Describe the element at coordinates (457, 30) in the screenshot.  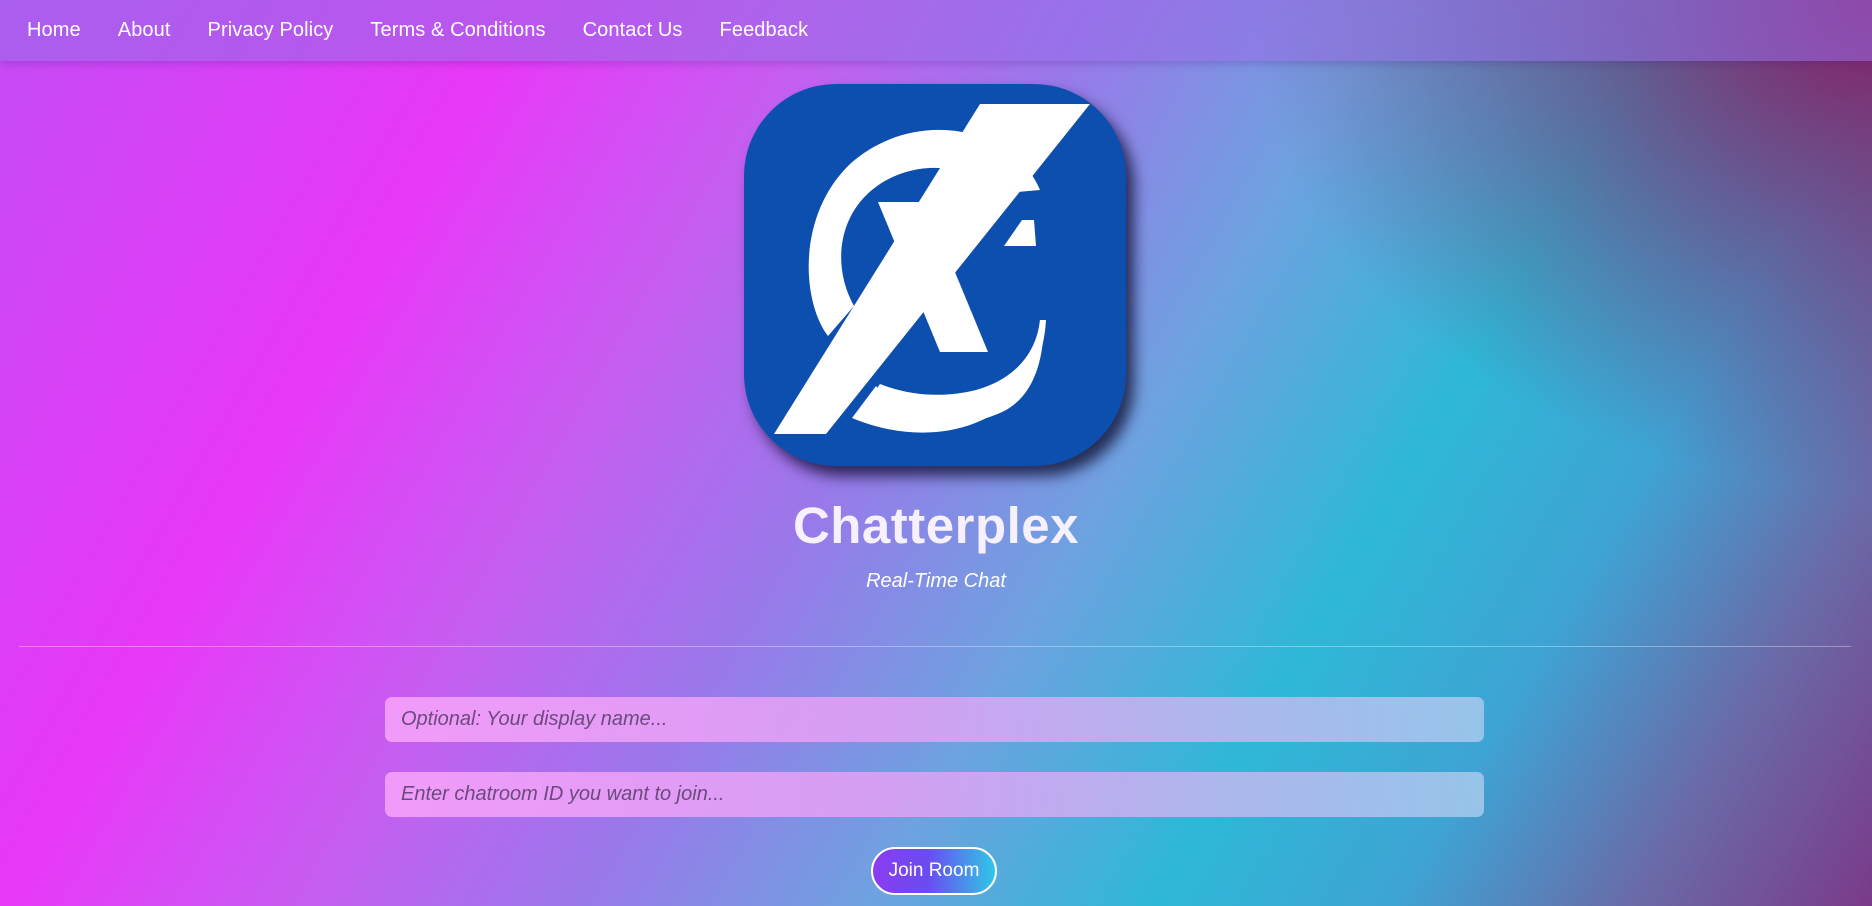
I see `nav-terms-link: Terms & Conditions` at that location.